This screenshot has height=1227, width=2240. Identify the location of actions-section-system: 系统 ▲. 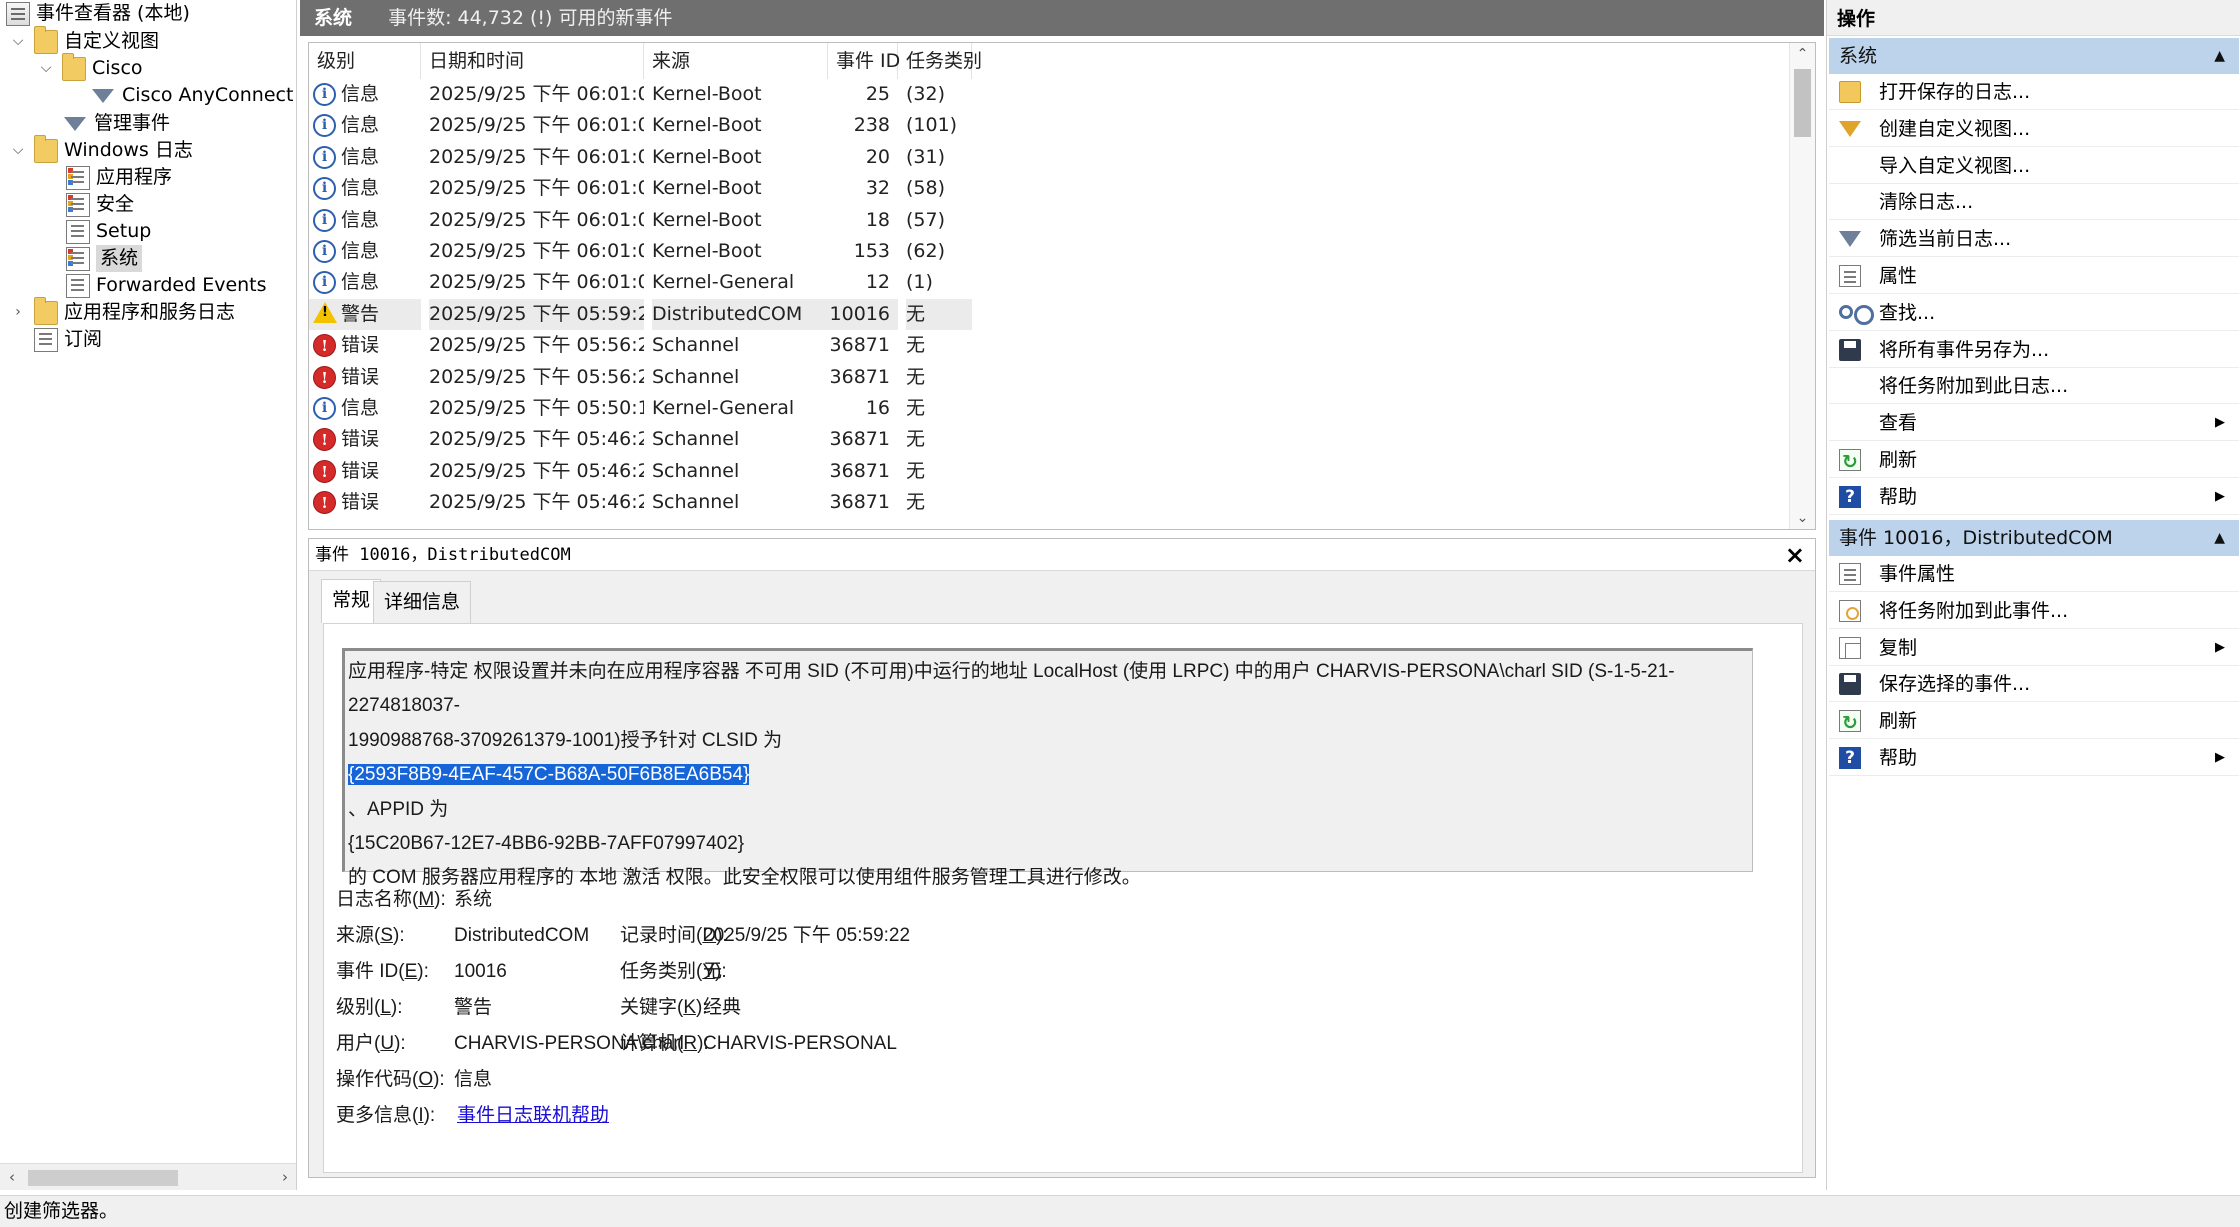
(2034, 56).